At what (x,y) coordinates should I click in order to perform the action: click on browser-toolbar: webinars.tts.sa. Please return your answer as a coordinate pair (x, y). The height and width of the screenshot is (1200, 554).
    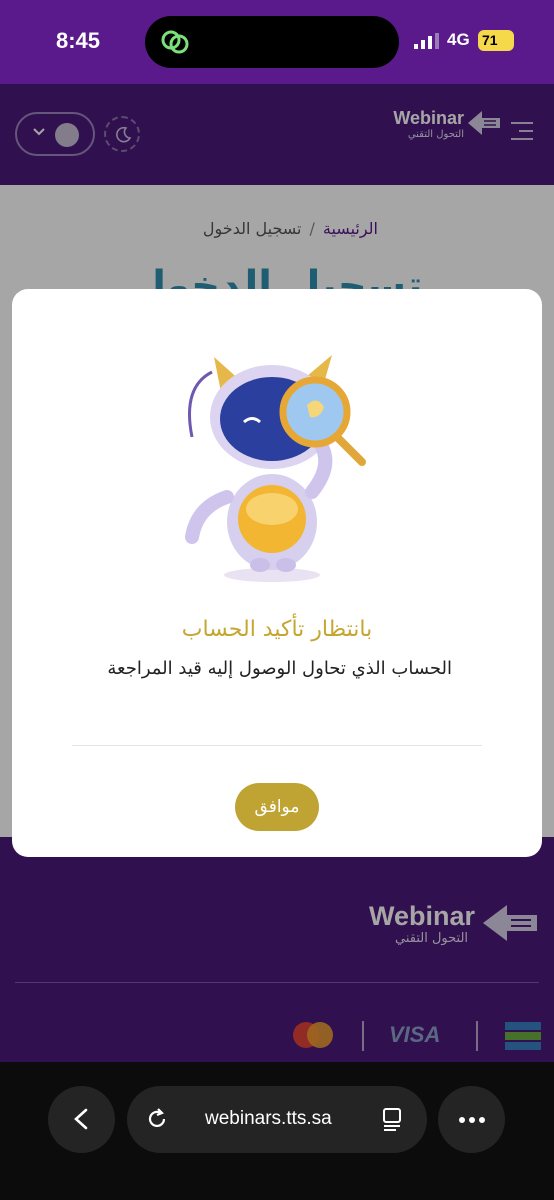
    Looking at the image, I should click on (277, 1131).